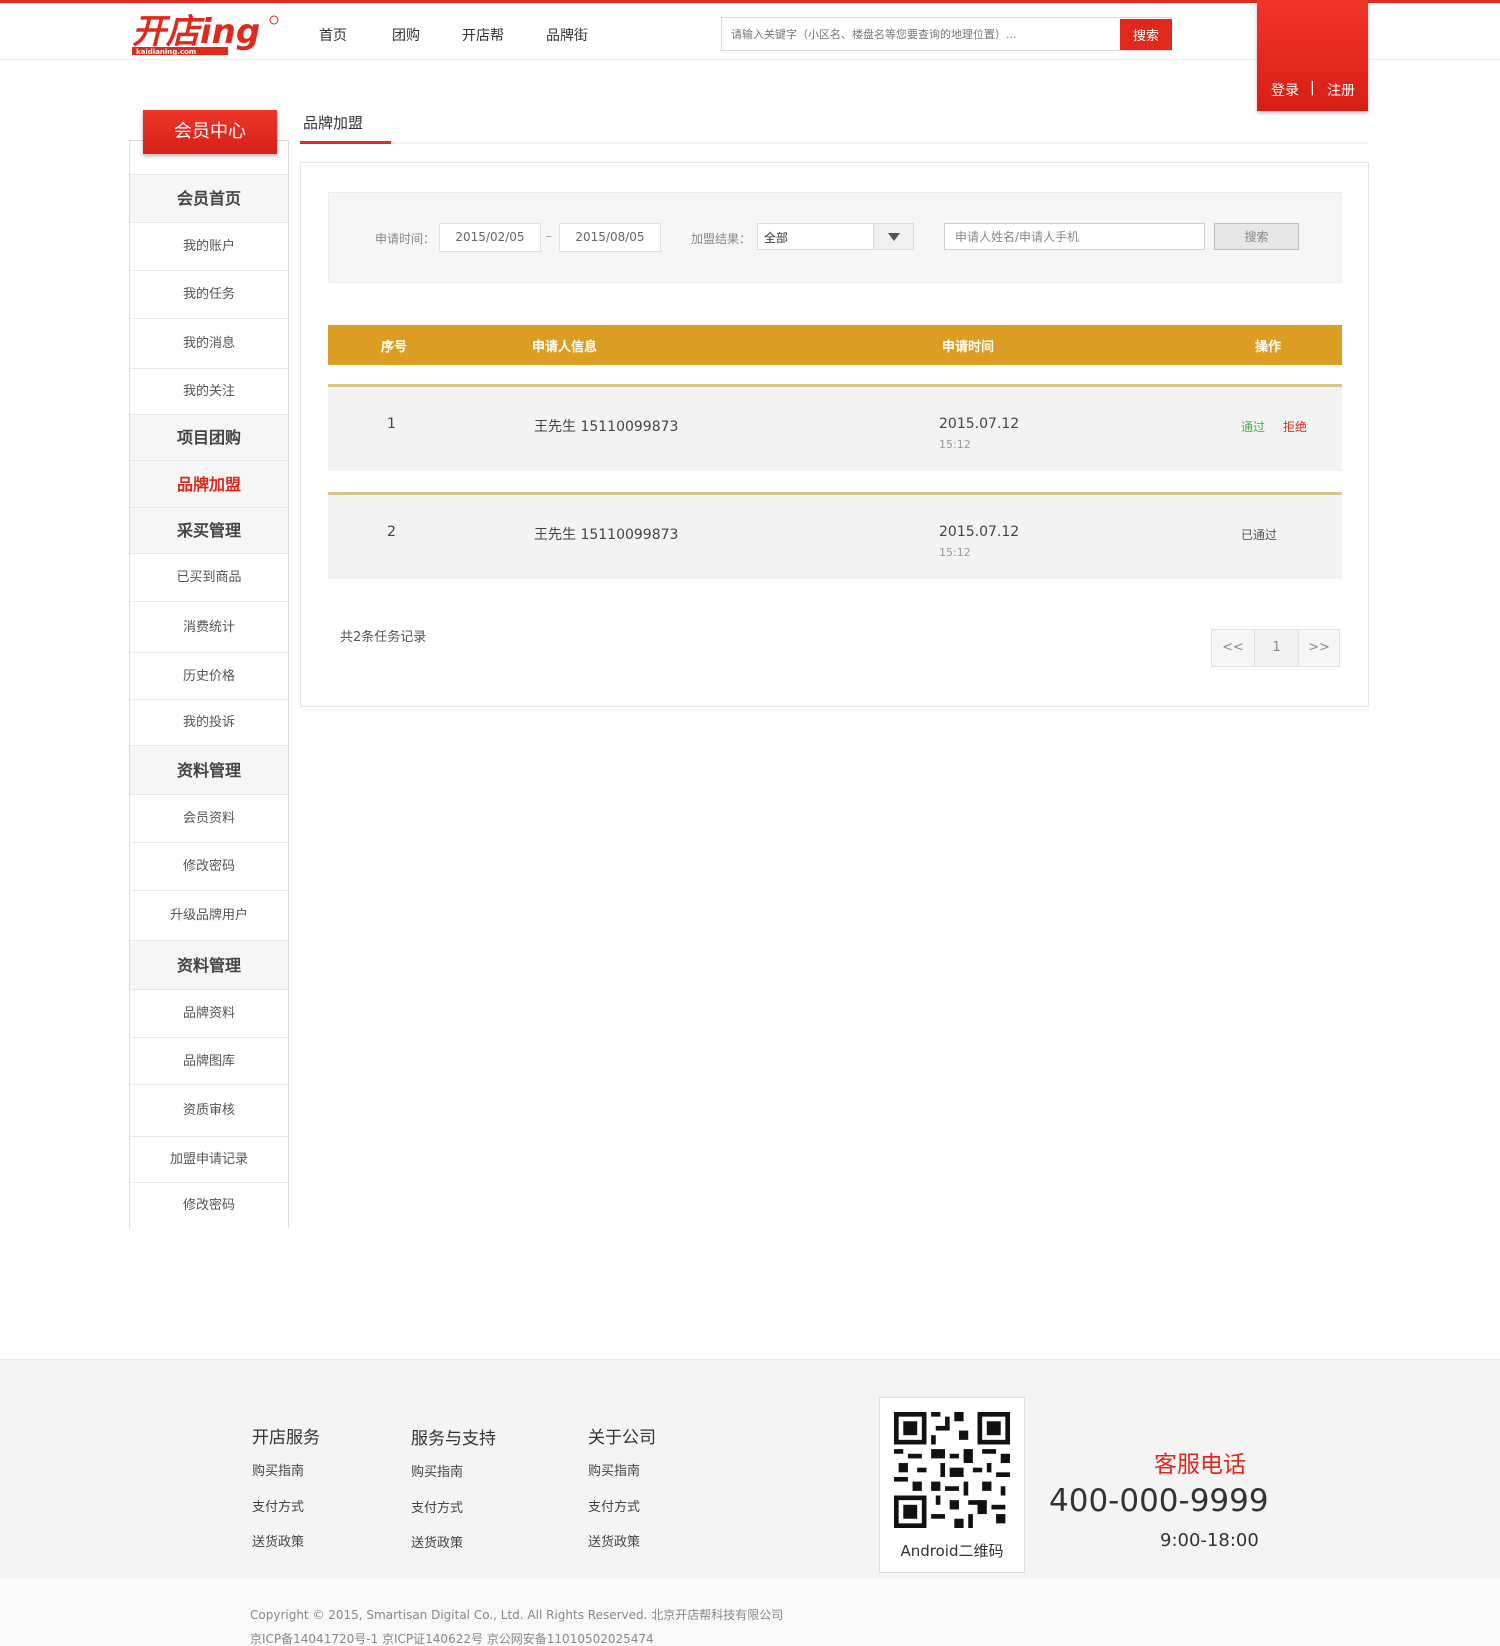  What do you see at coordinates (209, 866) in the screenshot?
I see `sidebar-item-change-password: 修改密码` at bounding box center [209, 866].